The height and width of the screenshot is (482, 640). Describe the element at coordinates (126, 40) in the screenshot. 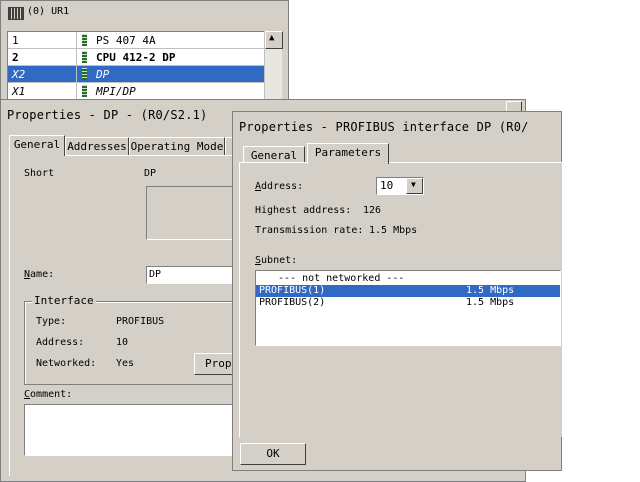

I see `rack-module: PS 407 4A` at that location.